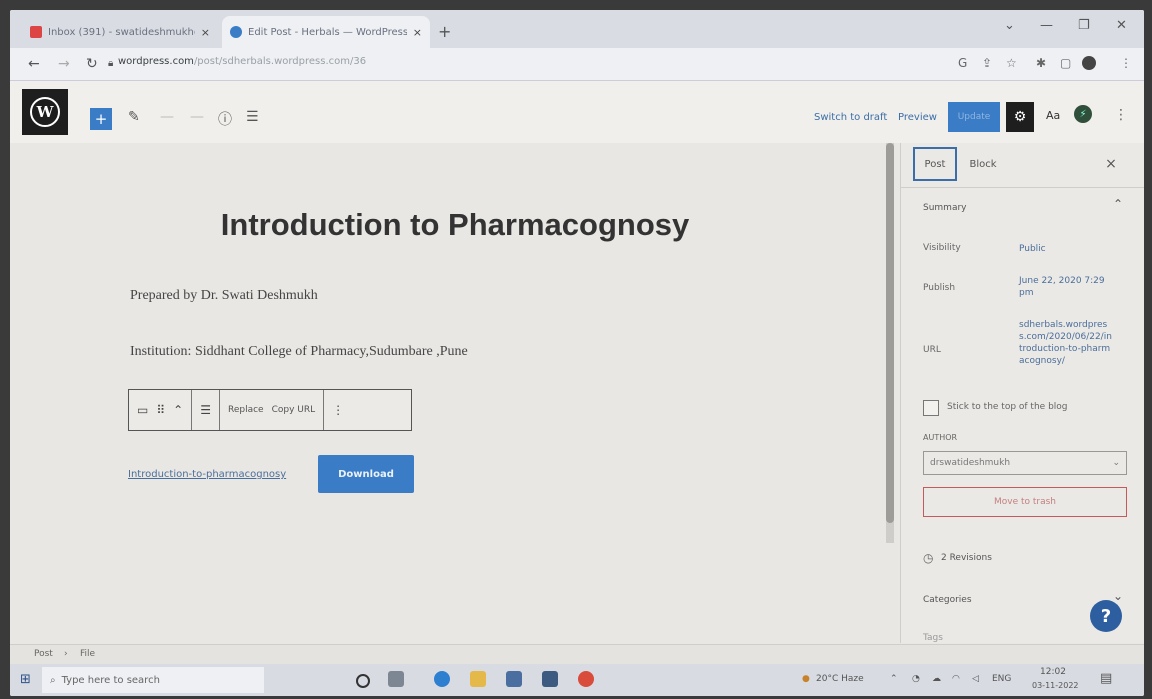 The height and width of the screenshot is (699, 1152). What do you see at coordinates (945, 208) in the screenshot?
I see `summary-heading: Summary` at bounding box center [945, 208].